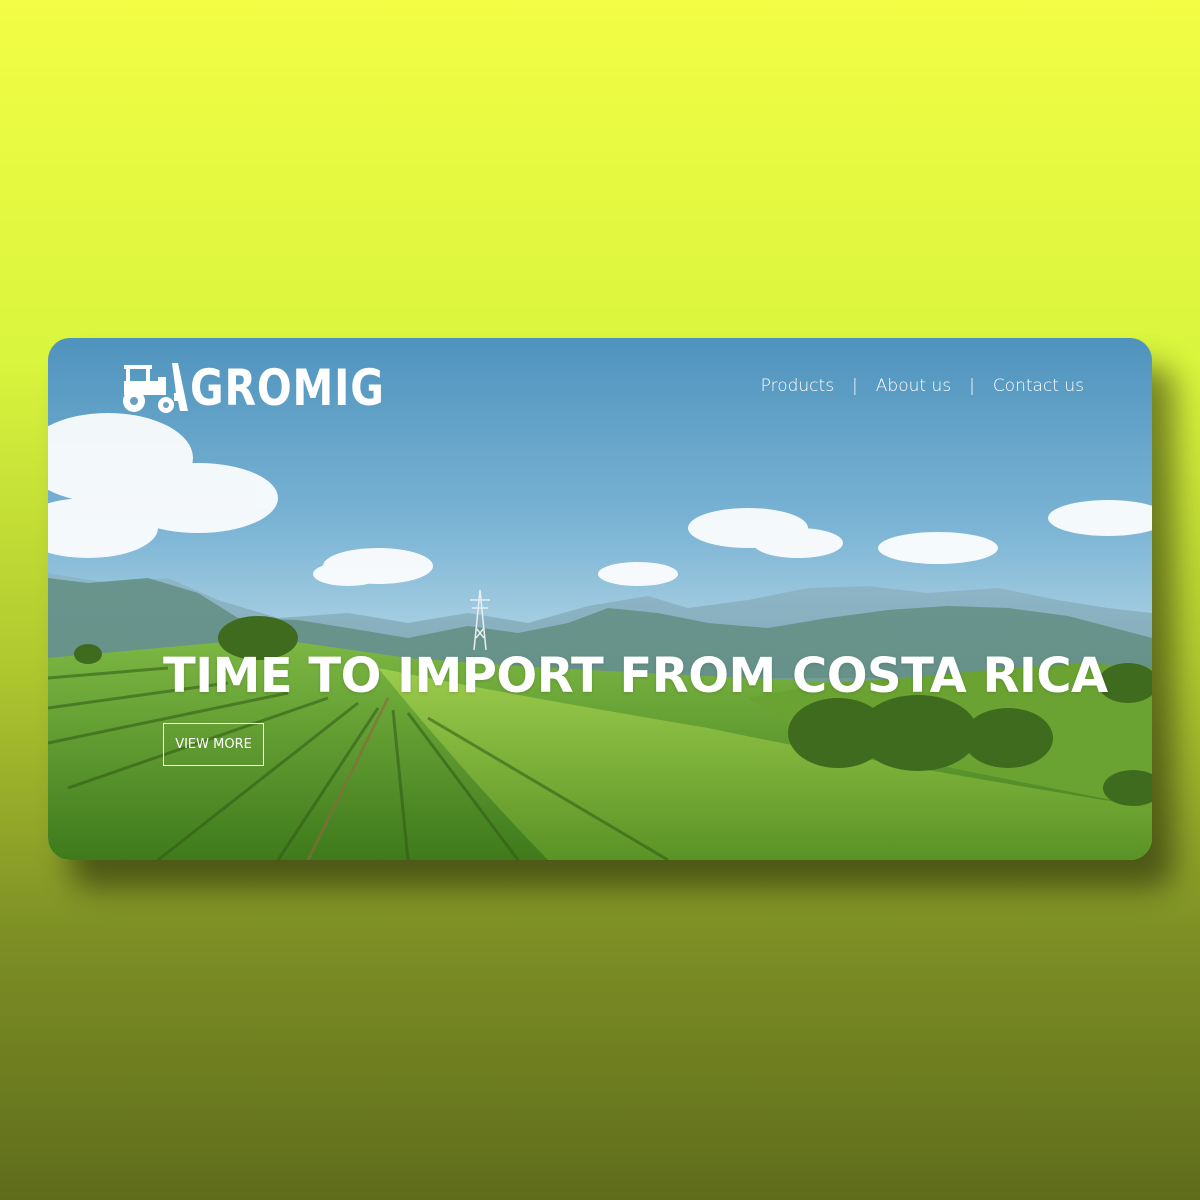 This screenshot has height=1200, width=1200. I want to click on nav-about-us: About us, so click(913, 386).